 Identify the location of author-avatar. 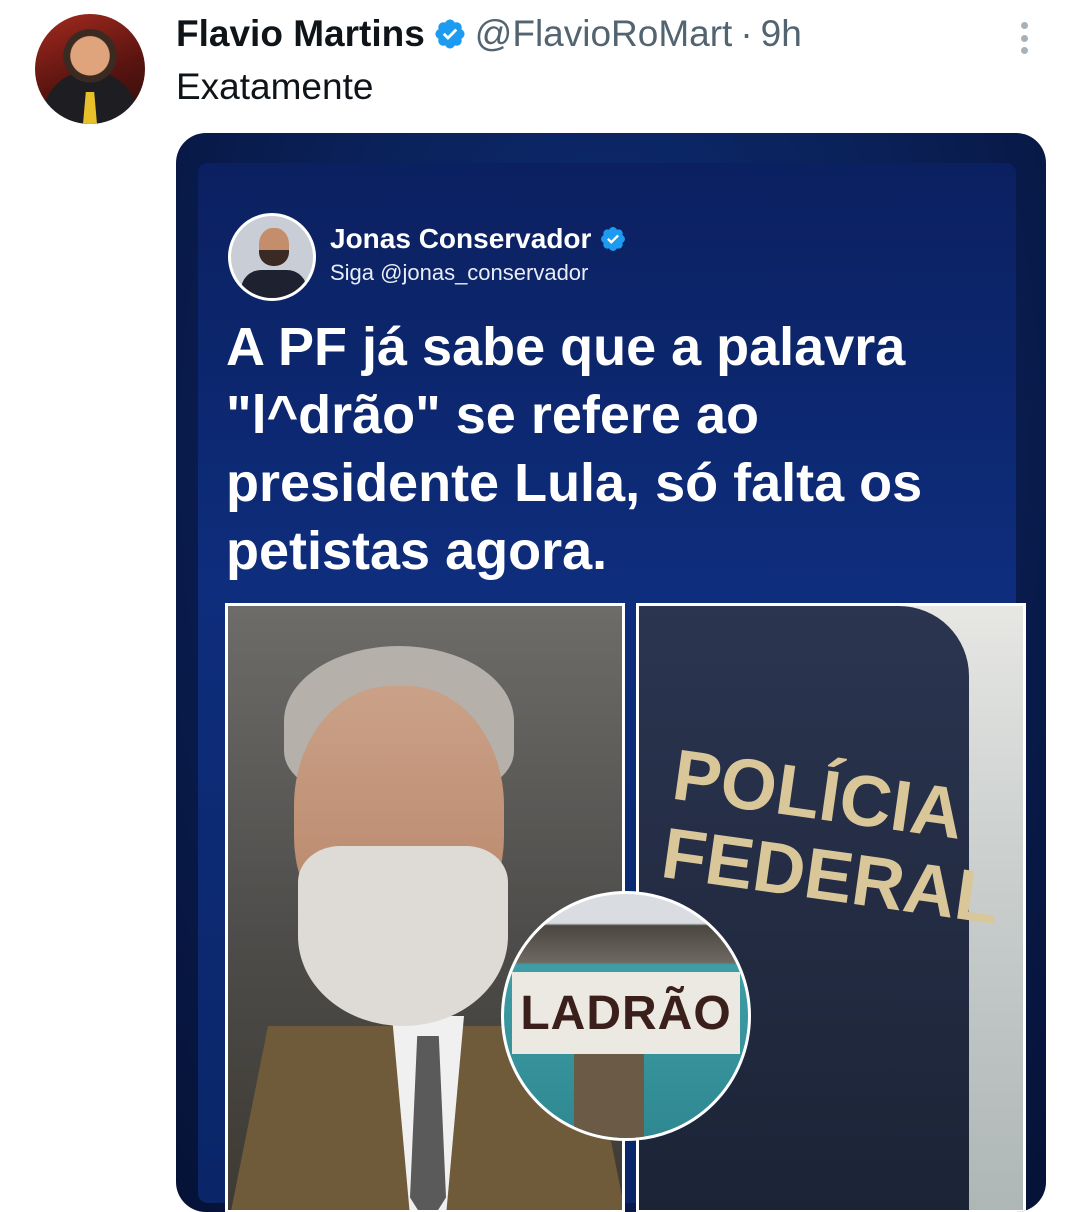
(90, 69).